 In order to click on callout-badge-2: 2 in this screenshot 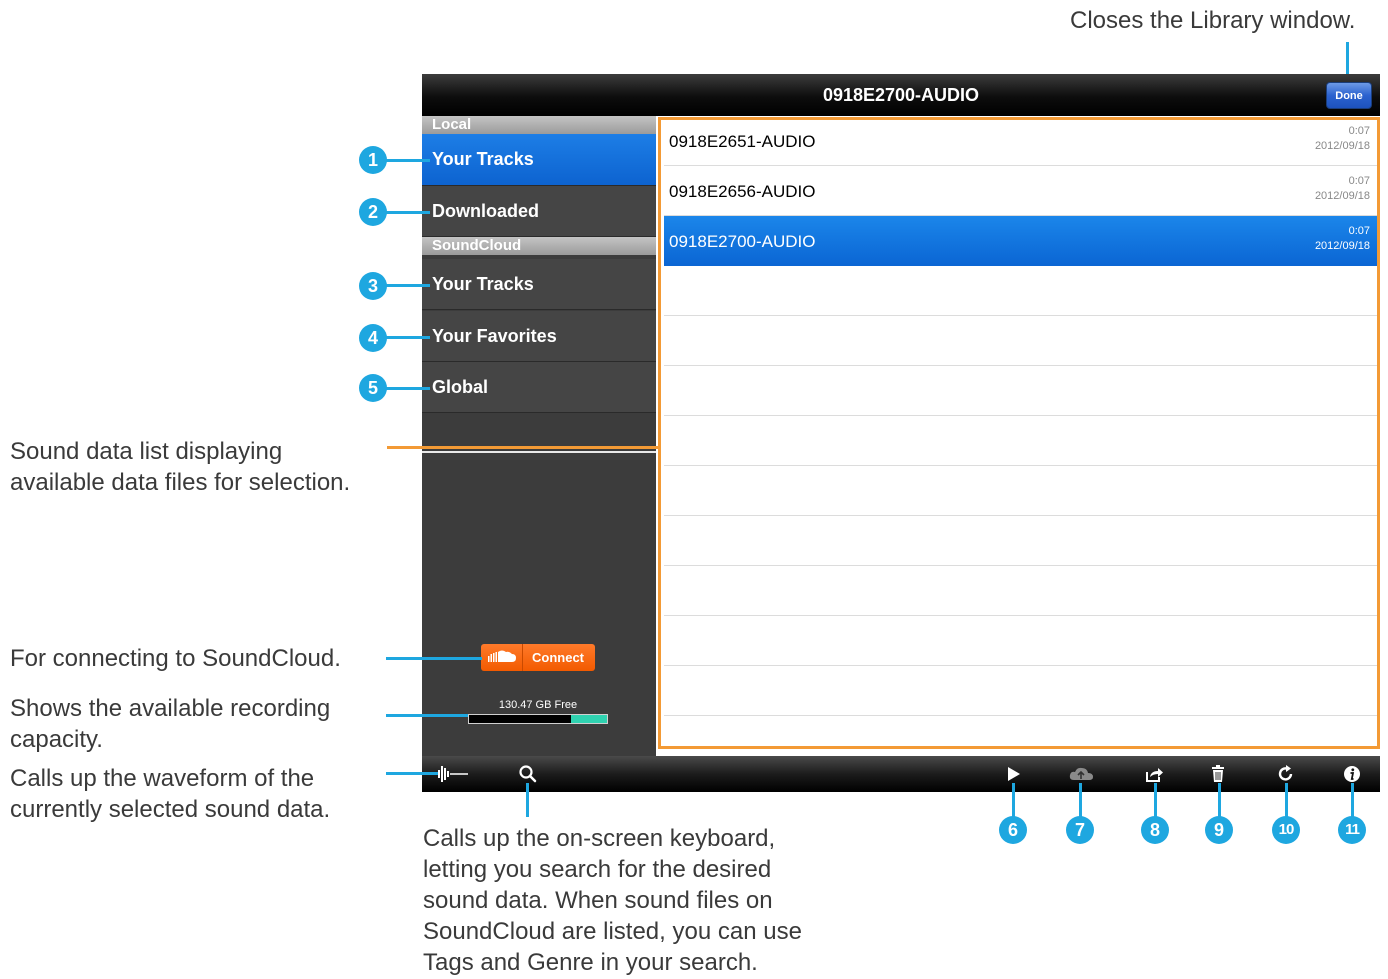, I will do `click(373, 212)`.